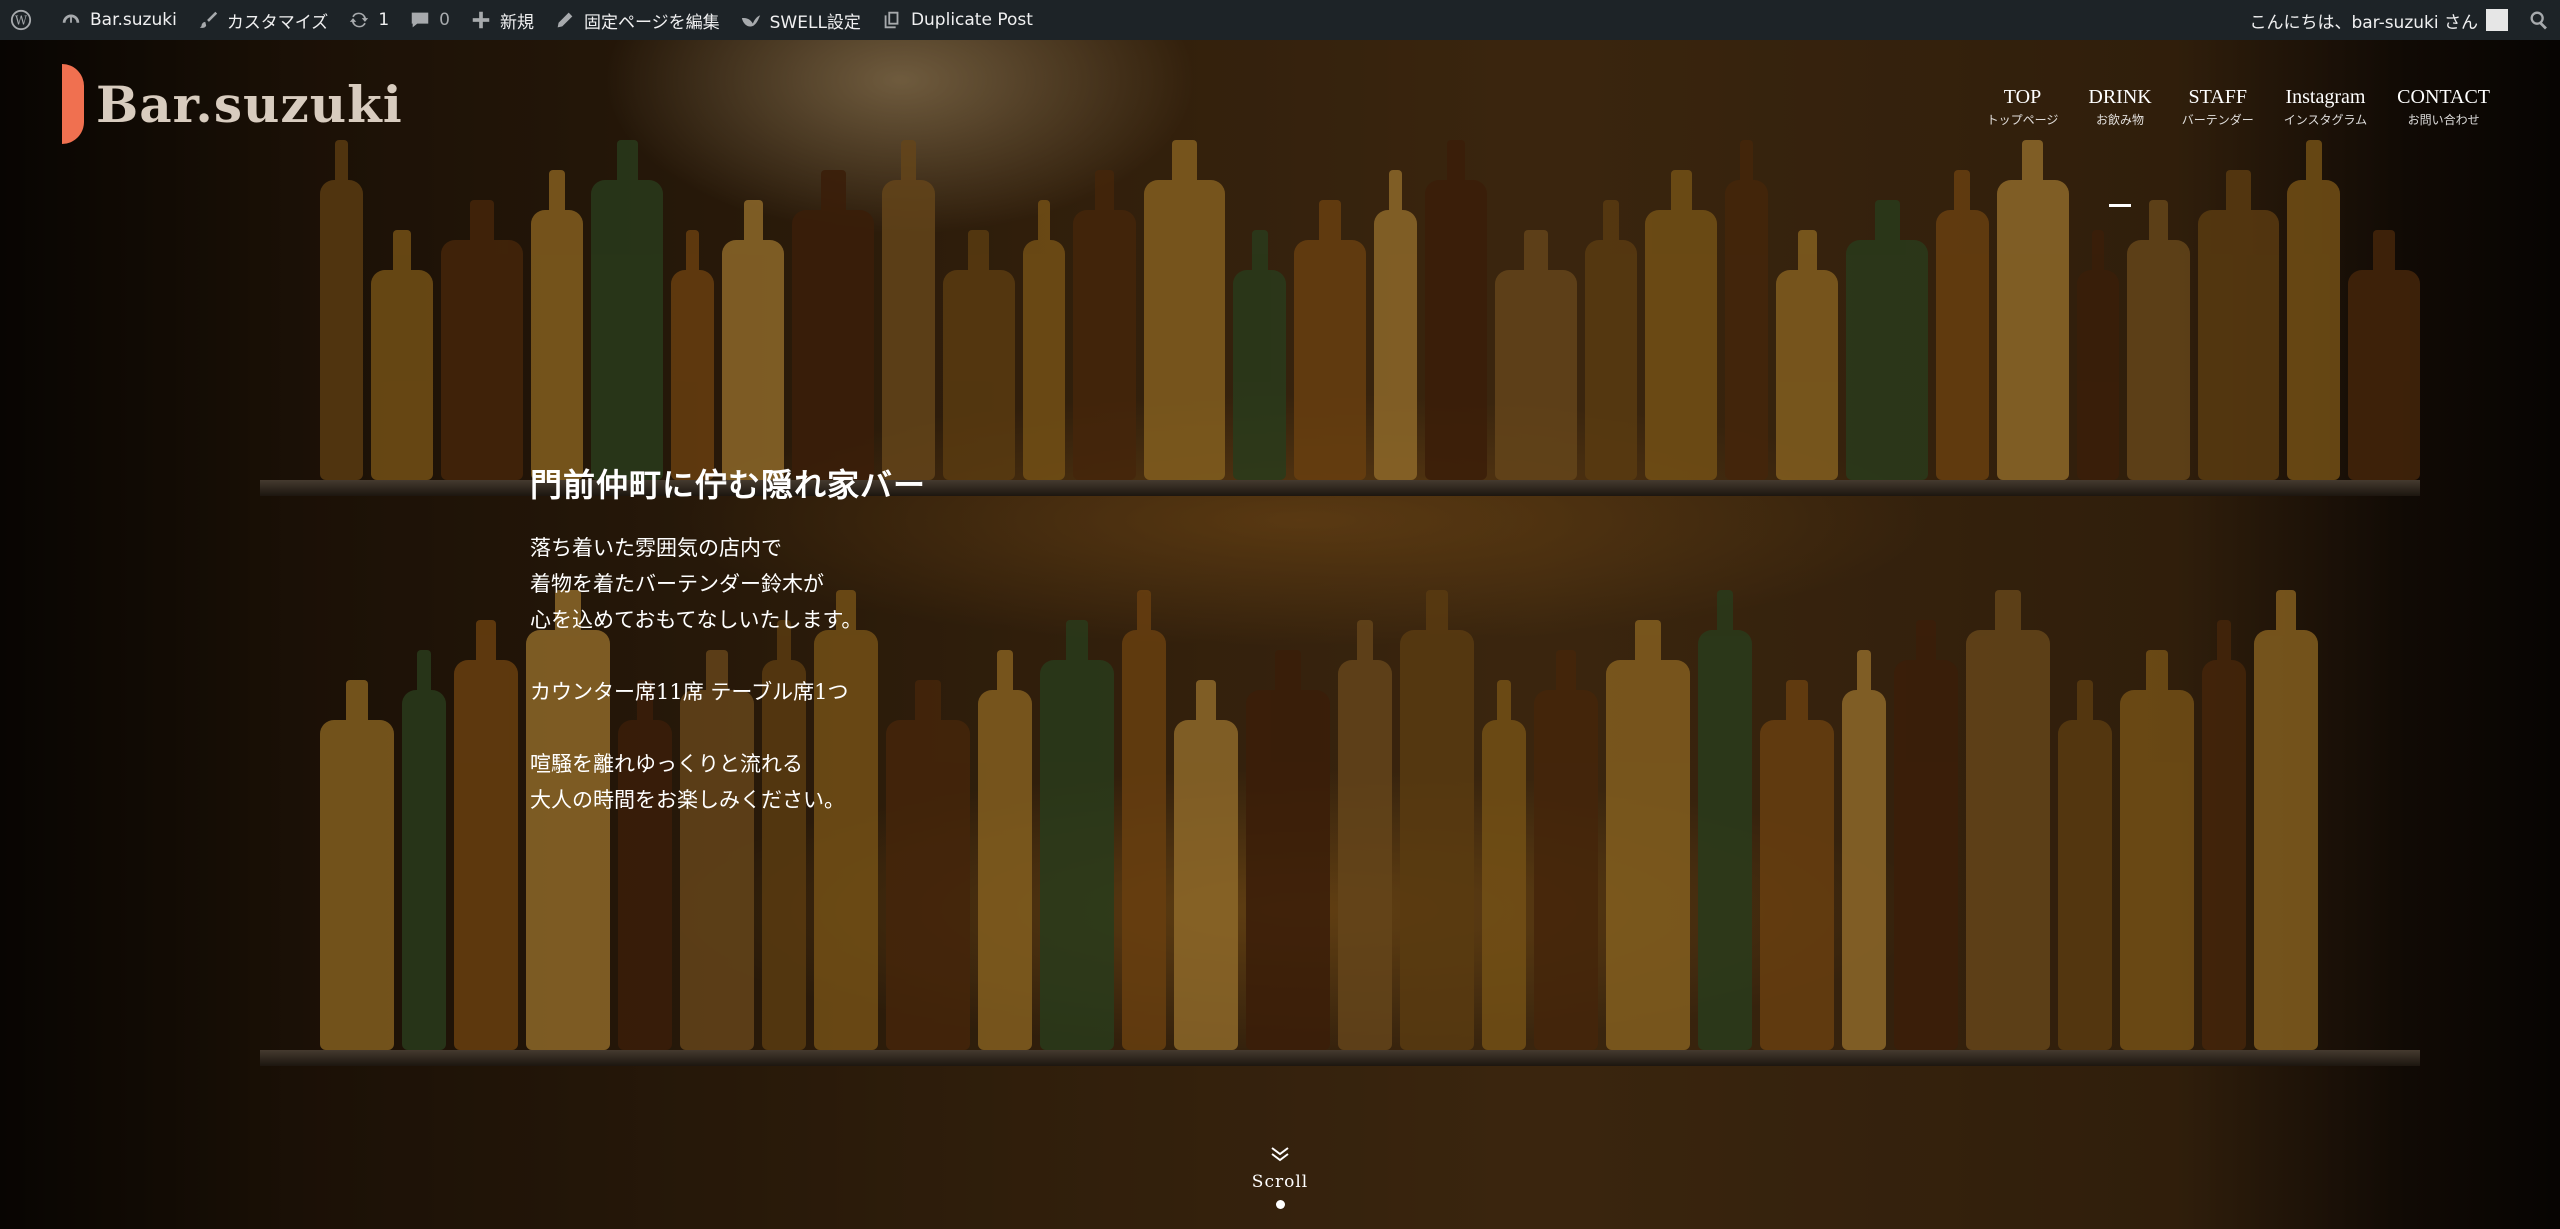 The image size is (2560, 1229). I want to click on duplicate-icon, so click(892, 20).